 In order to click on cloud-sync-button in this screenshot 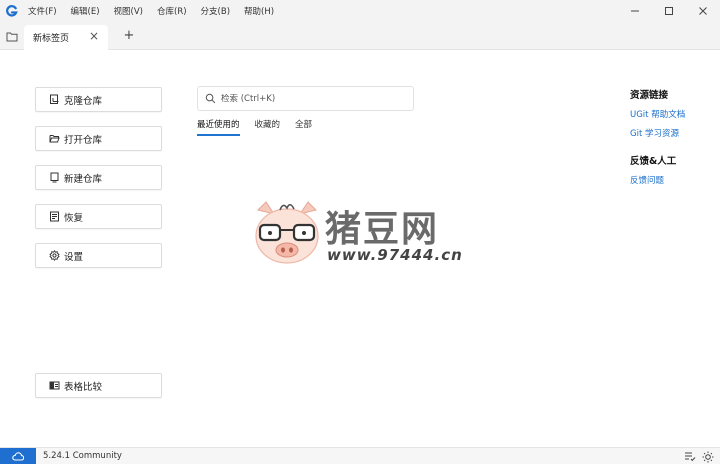, I will do `click(18, 456)`.